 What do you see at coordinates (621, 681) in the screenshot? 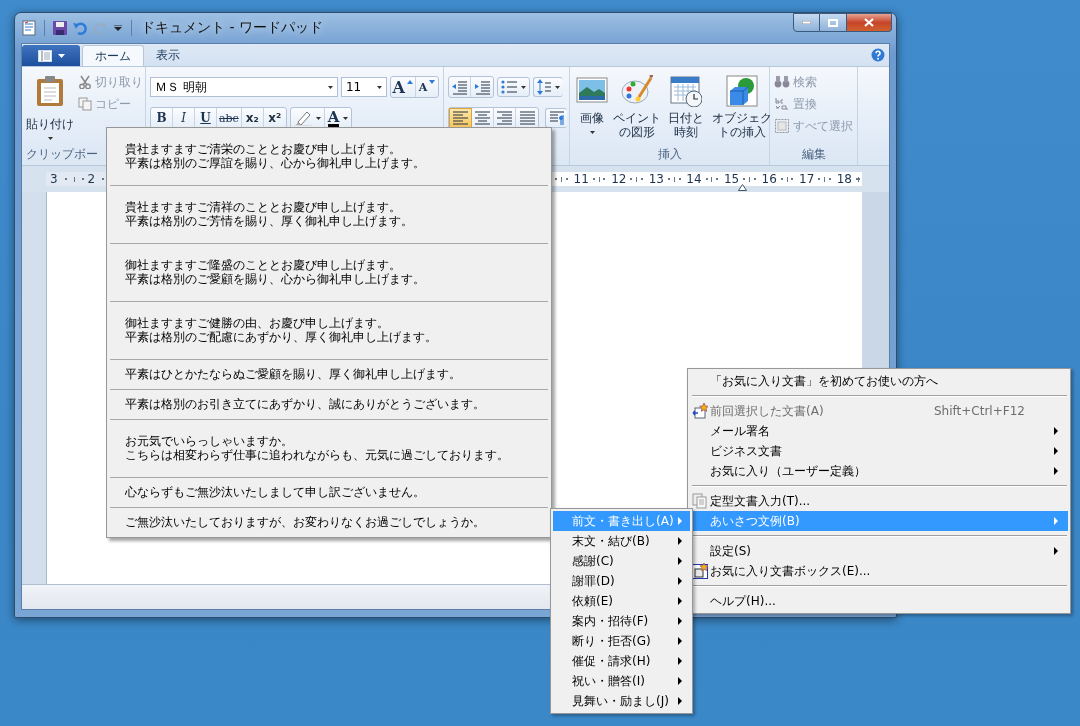
I see `menu-item: 祝い・贈答(I)` at bounding box center [621, 681].